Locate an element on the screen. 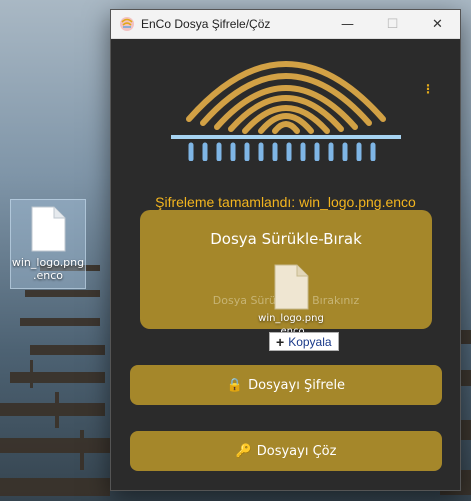 The width and height of the screenshot is (471, 501). maximize-button: ☐ is located at coordinates (392, 24).